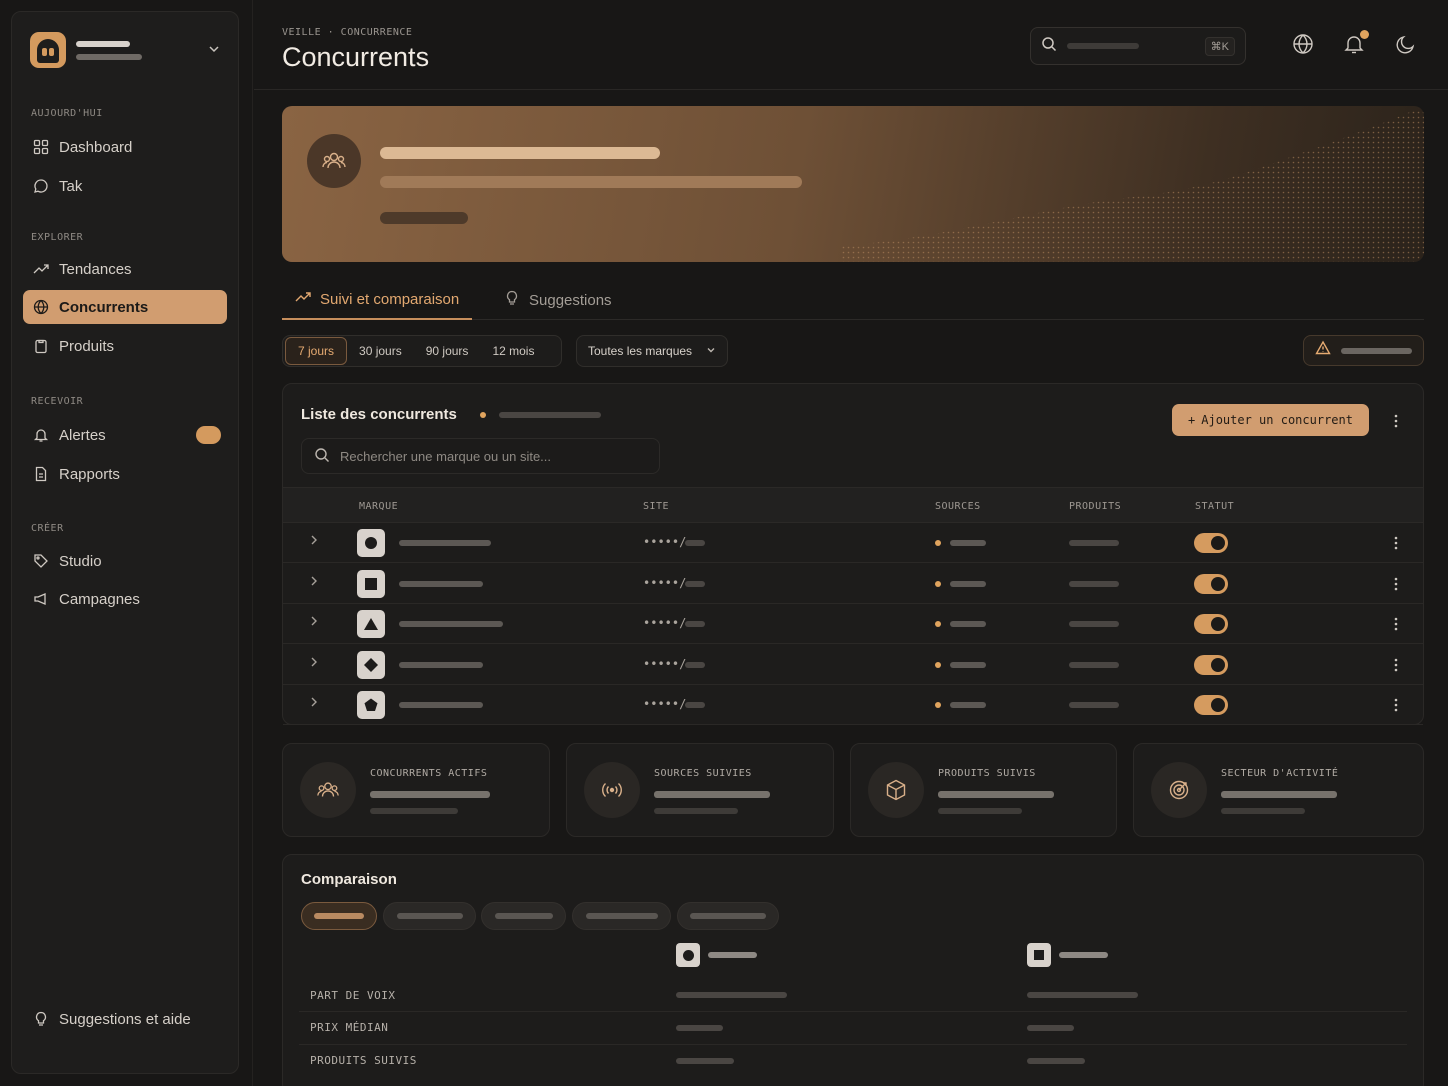 This screenshot has width=1448, height=1086. I want to click on list-title: Liste des concurrents, so click(379, 414).